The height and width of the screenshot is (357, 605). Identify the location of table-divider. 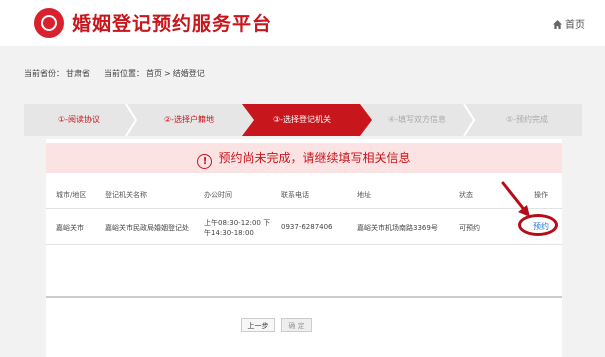
(304, 208).